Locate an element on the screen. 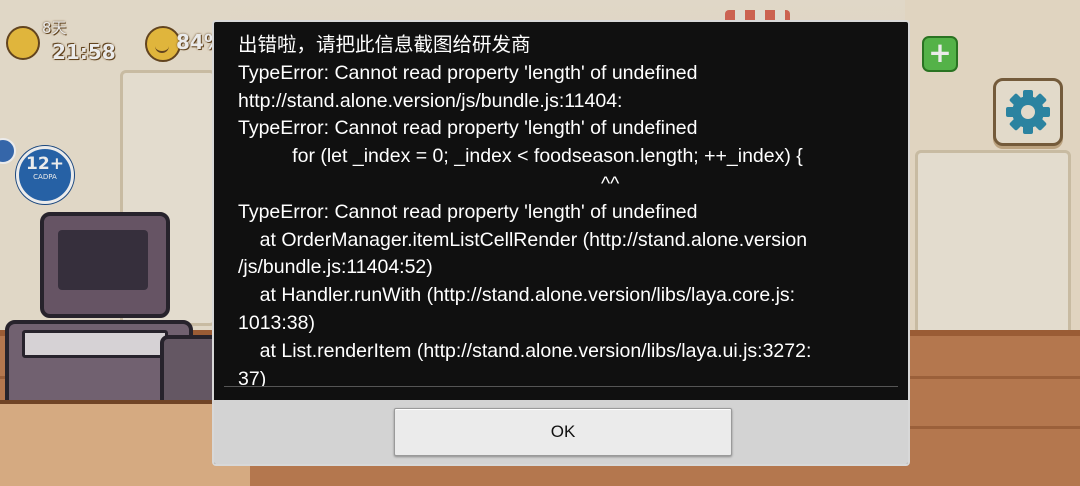  dialog-footer: OK is located at coordinates (561, 432).